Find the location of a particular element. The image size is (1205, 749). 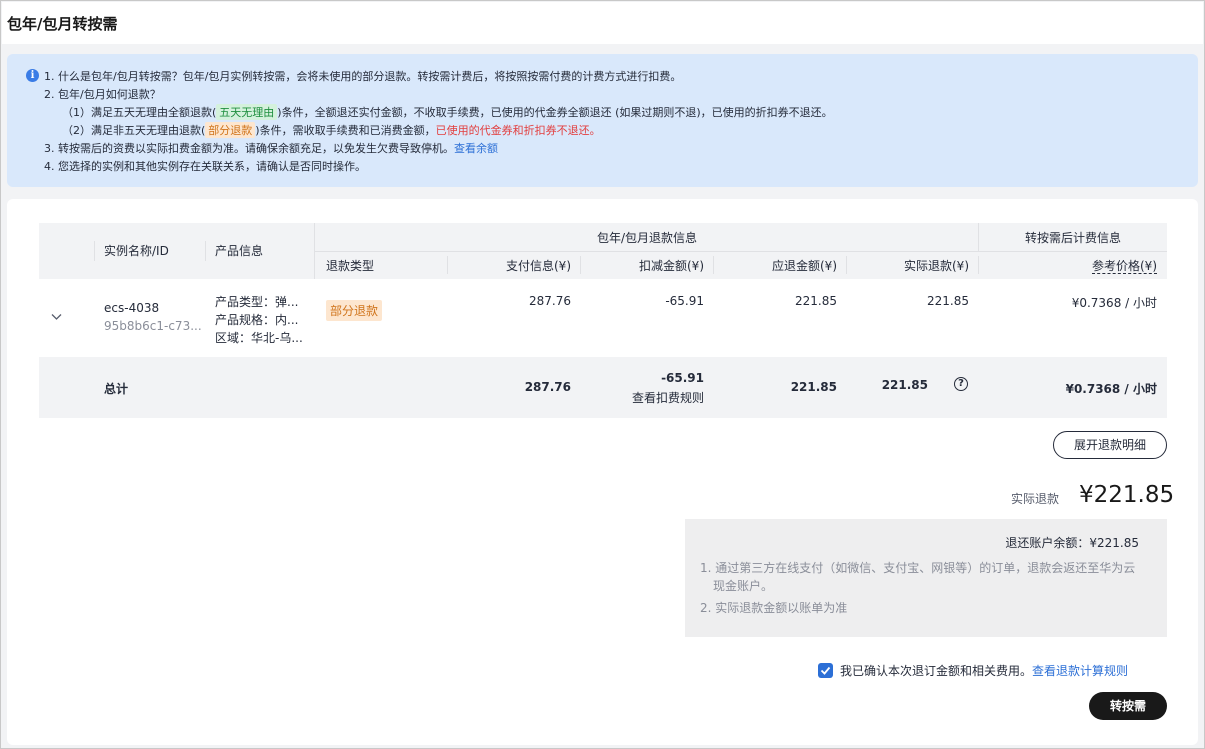

notice-line-5-text: 3. 转按需后的资费以实际扣费金额为准。请确保余额充足，以免发生欠费导致停机。 is located at coordinates (249, 148).